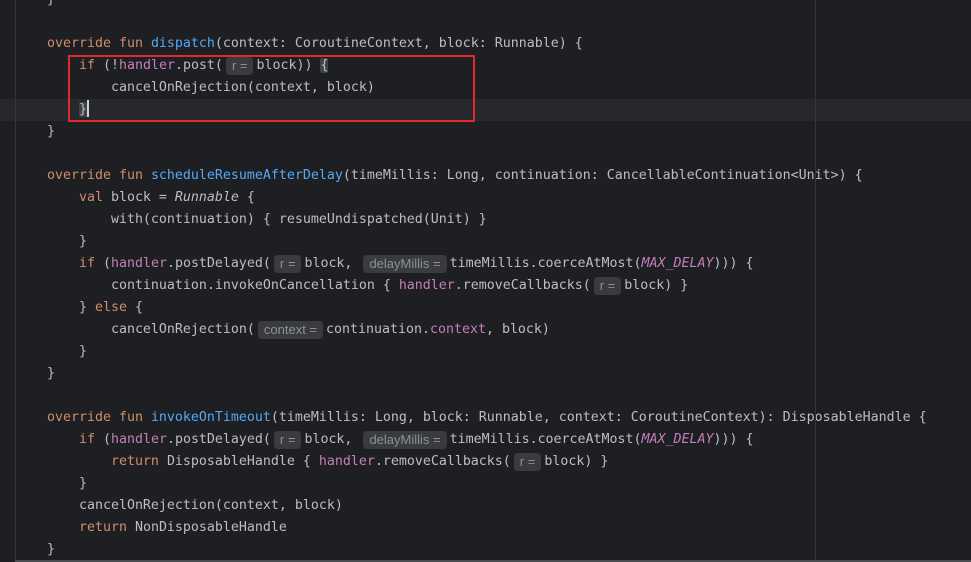 The height and width of the screenshot is (562, 971). Describe the element at coordinates (207, 197) in the screenshot. I see `code-italic-reference: Runnable` at that location.